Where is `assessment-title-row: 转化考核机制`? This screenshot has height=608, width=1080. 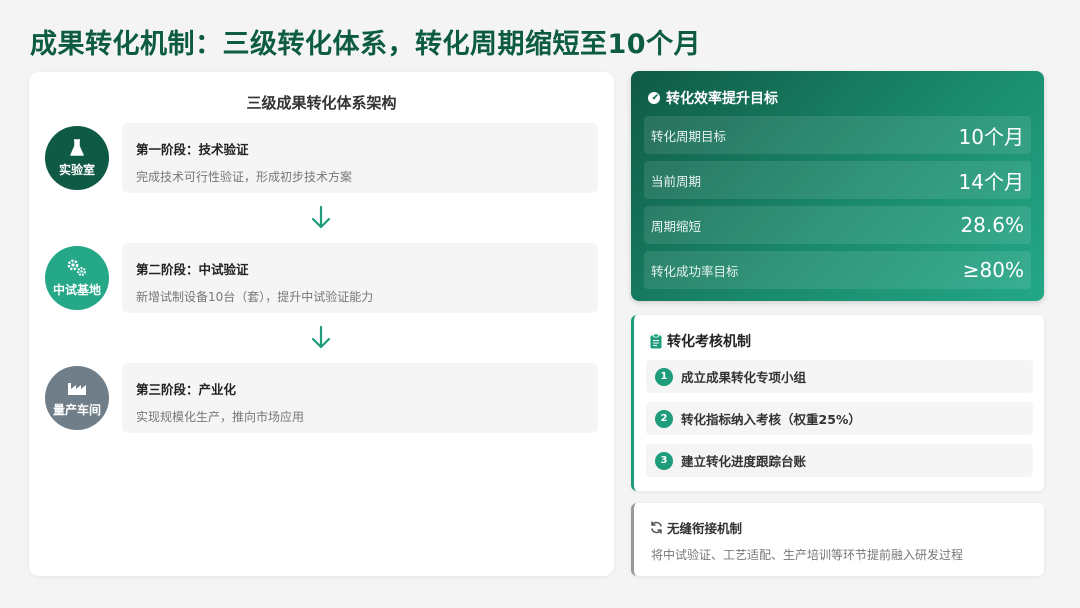
assessment-title-row: 转化考核机制 is located at coordinates (700, 341).